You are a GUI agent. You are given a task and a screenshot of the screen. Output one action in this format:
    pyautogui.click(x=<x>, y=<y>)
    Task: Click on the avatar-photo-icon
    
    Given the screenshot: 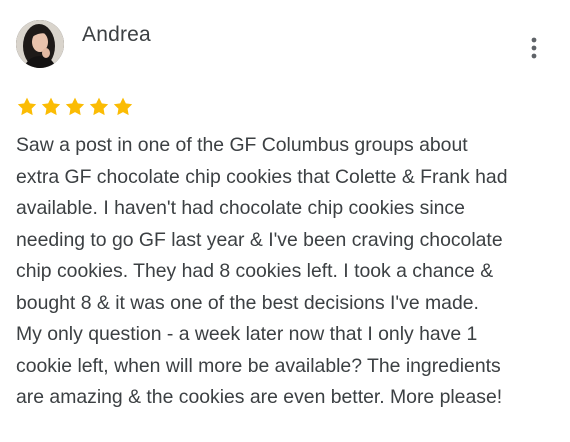 What is the action you would take?
    pyautogui.click(x=40, y=44)
    